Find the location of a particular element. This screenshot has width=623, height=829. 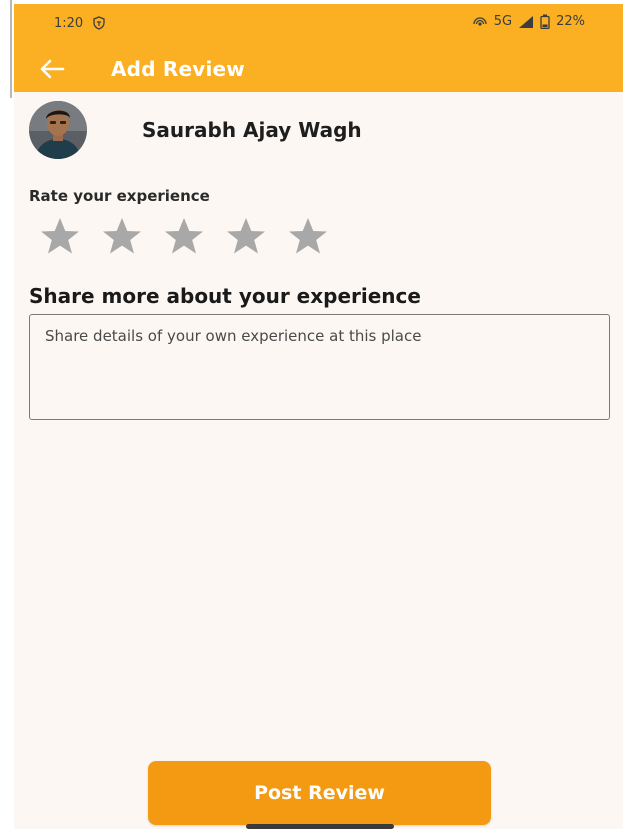

battery-percent: 22% is located at coordinates (570, 21).